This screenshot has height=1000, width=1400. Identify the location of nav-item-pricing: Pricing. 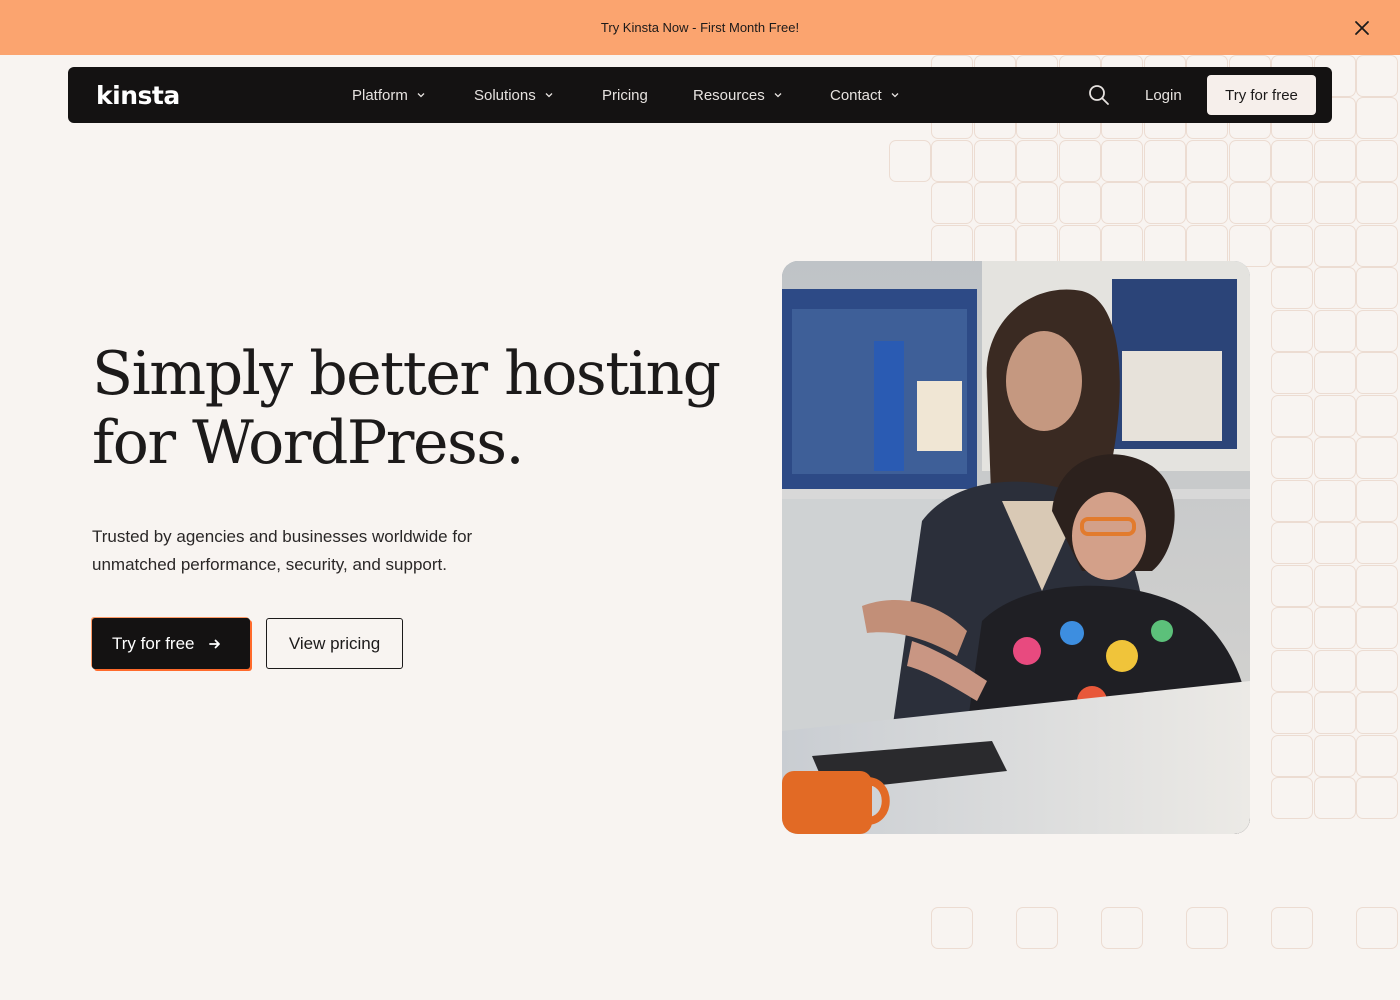
(625, 95).